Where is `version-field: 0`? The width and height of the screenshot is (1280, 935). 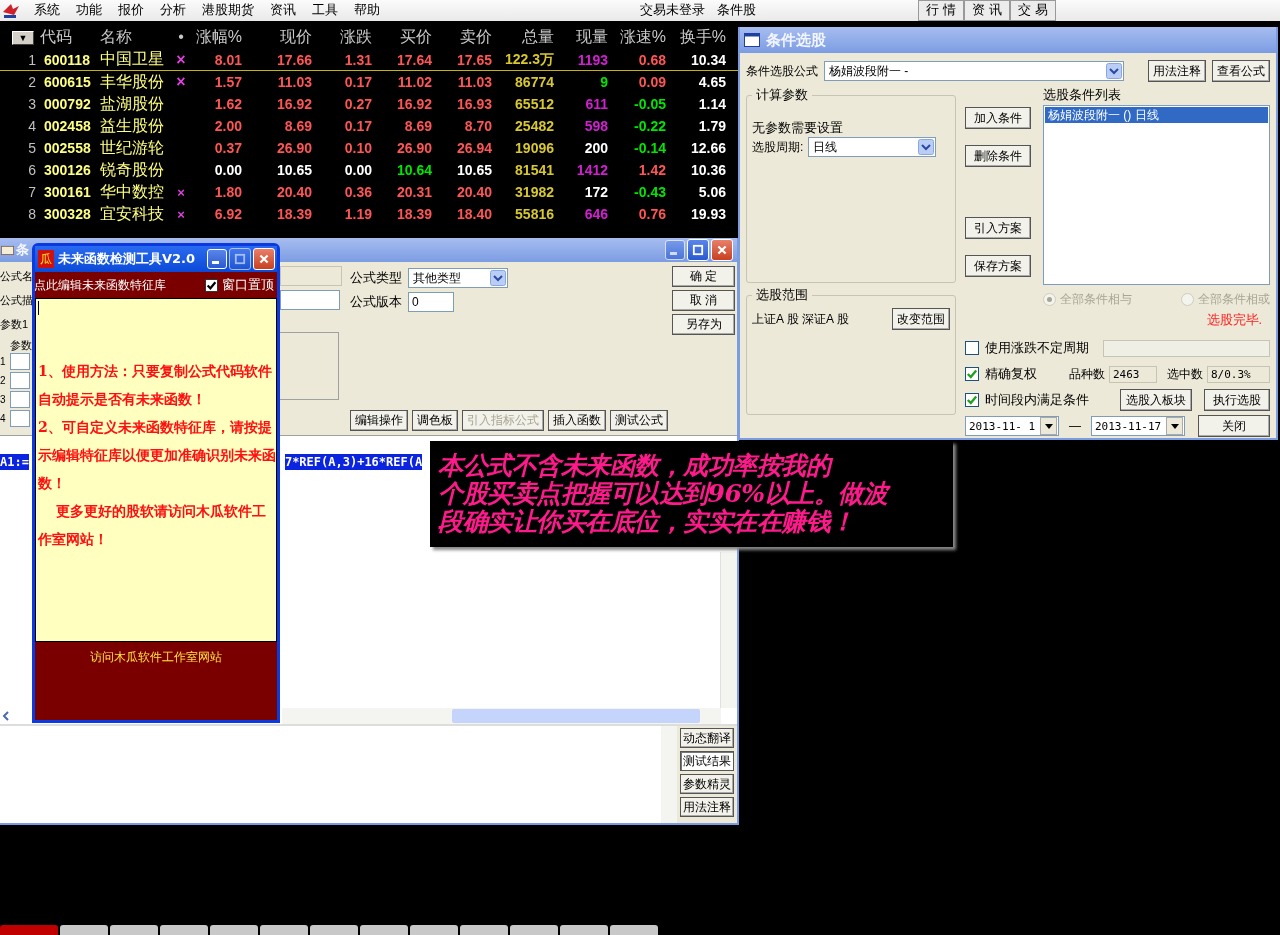 version-field: 0 is located at coordinates (431, 302).